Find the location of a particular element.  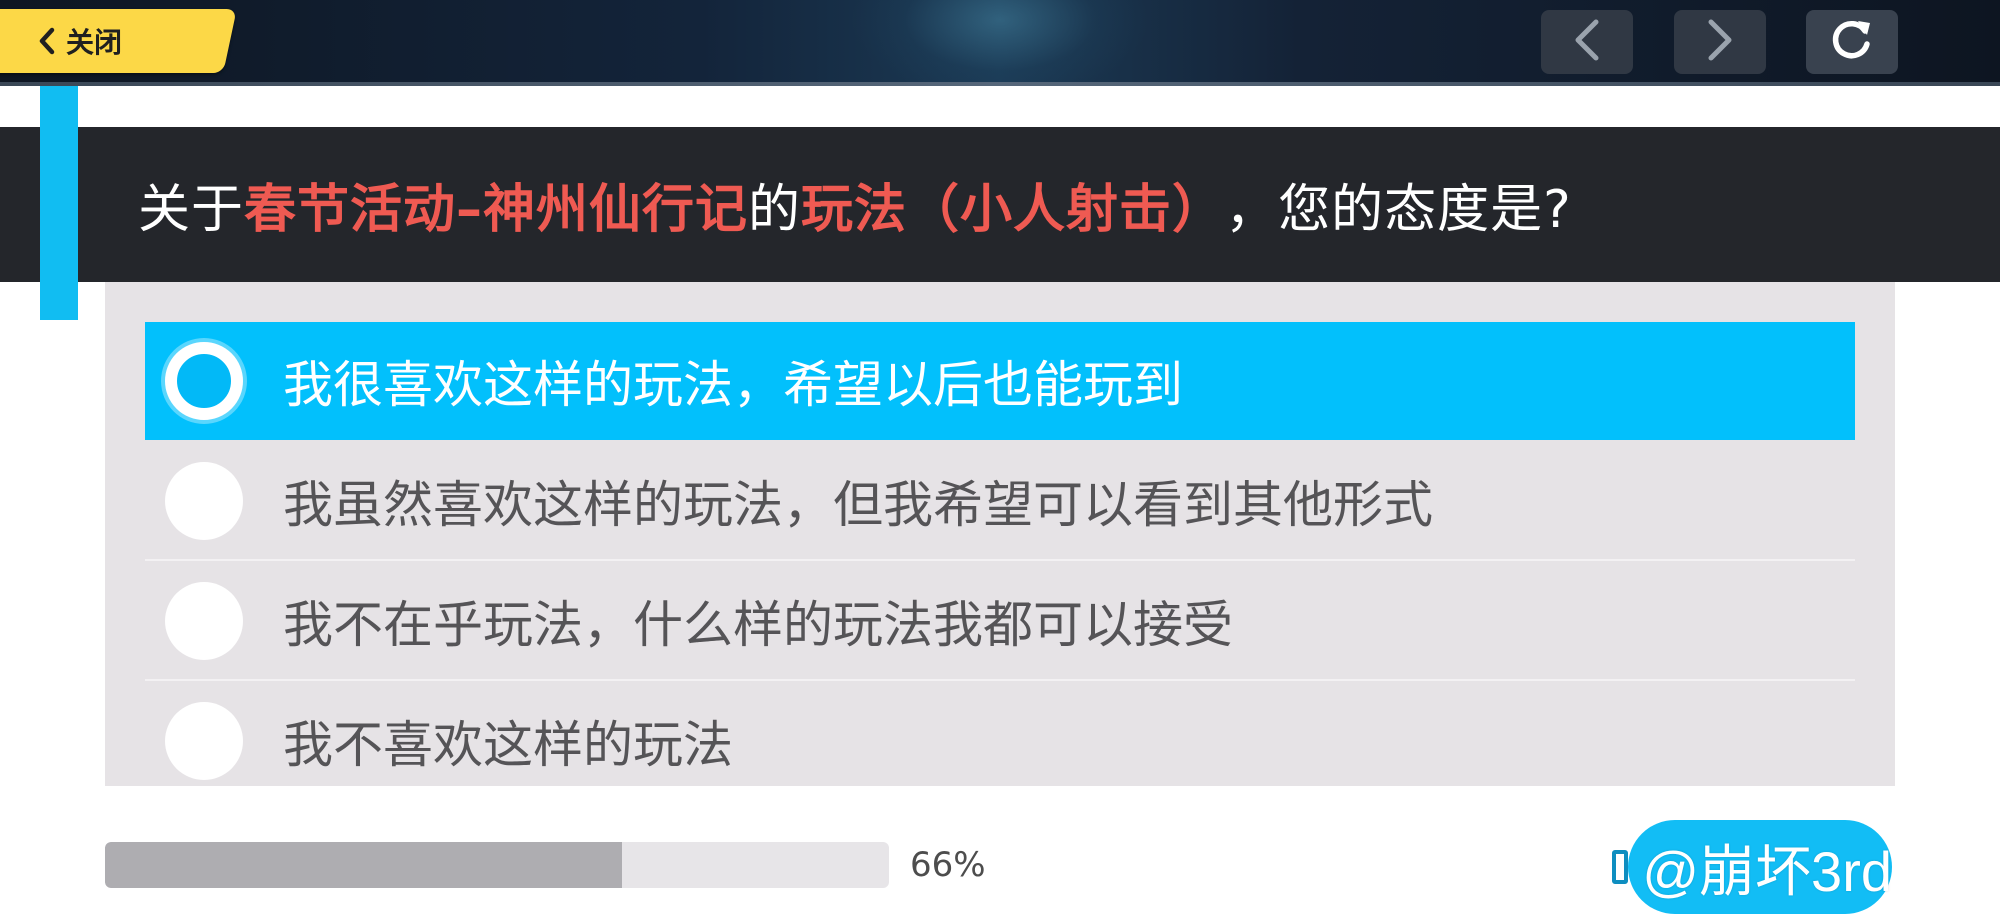

question-part: ，您的态度是? is located at coordinates (1398, 210).